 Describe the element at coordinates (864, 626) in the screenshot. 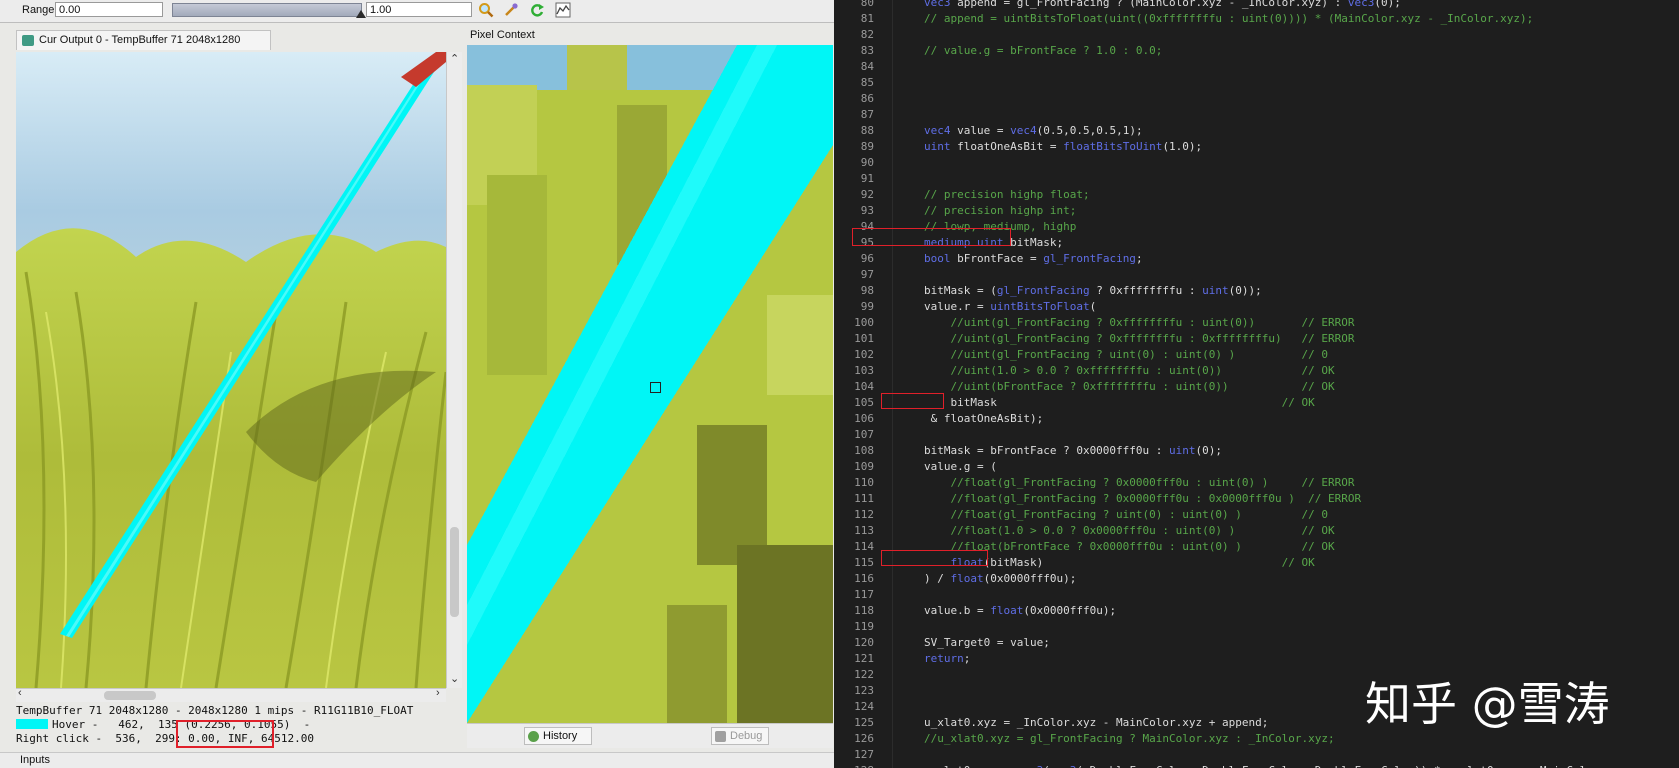

I see `line-number: 119` at that location.